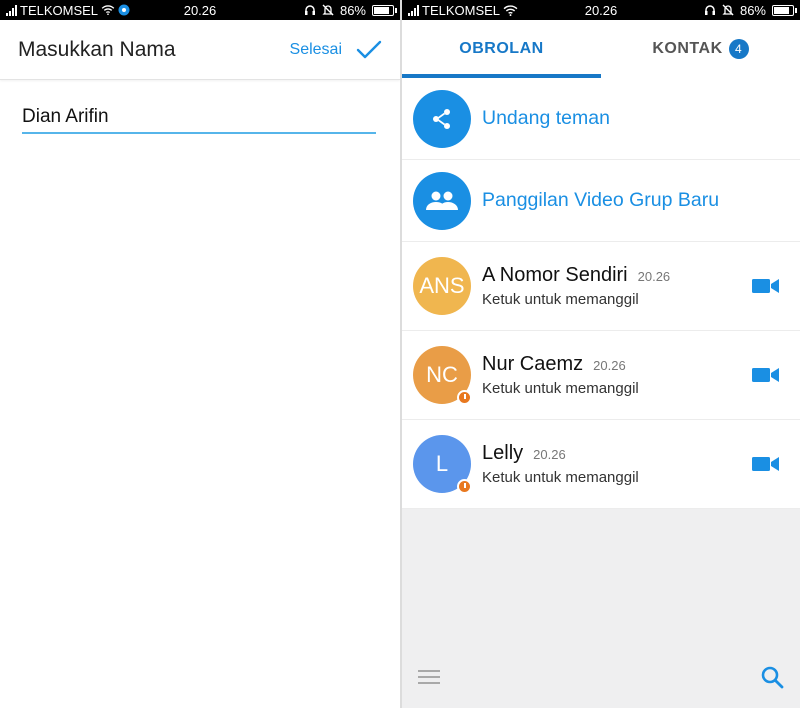 This screenshot has width=800, height=708. I want to click on invite-friends-button: Undang teman, so click(601, 119).